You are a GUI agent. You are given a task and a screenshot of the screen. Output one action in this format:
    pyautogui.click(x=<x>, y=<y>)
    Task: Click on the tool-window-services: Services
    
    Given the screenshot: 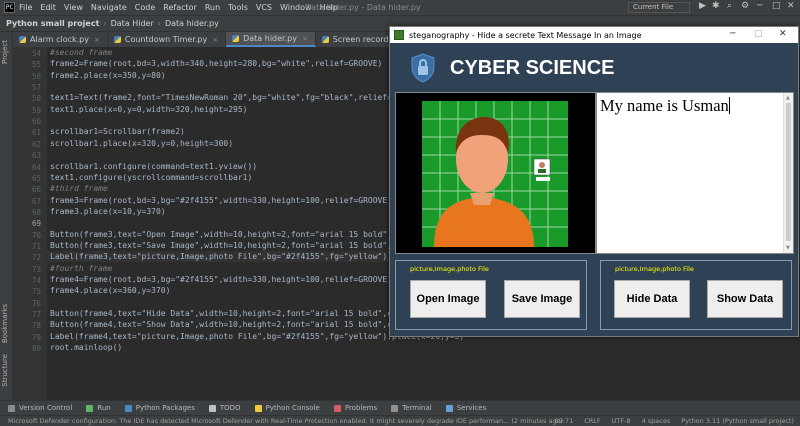 What is the action you would take?
    pyautogui.click(x=466, y=408)
    